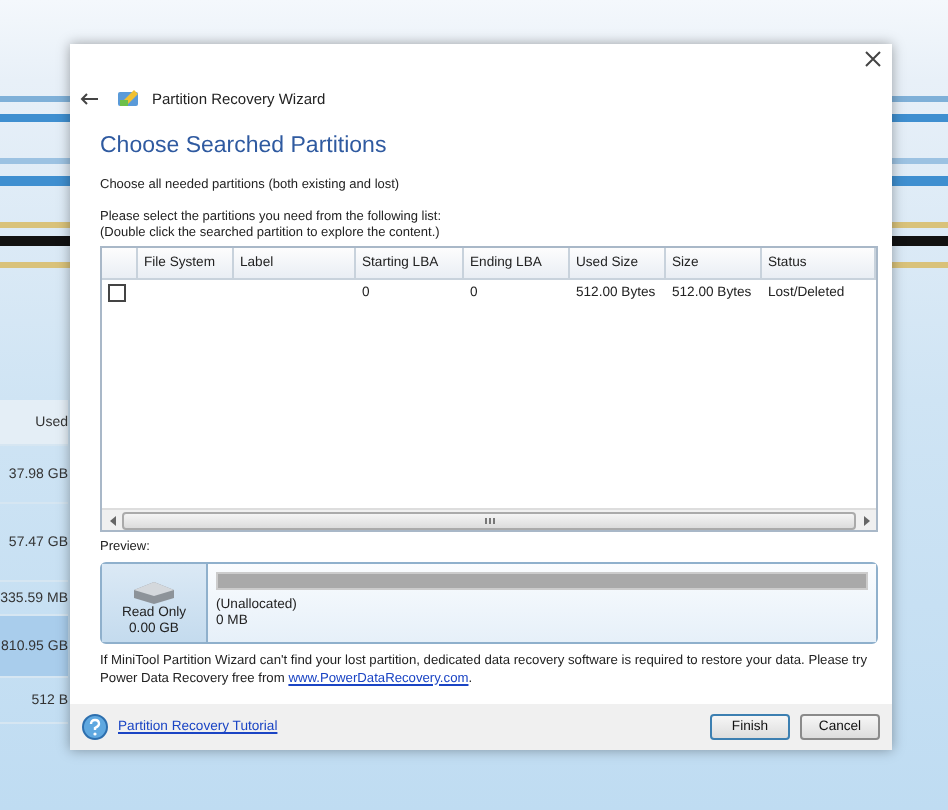 This screenshot has height=810, width=948. What do you see at coordinates (244, 146) in the screenshot?
I see `page-heading: Choose Searched Partitions` at bounding box center [244, 146].